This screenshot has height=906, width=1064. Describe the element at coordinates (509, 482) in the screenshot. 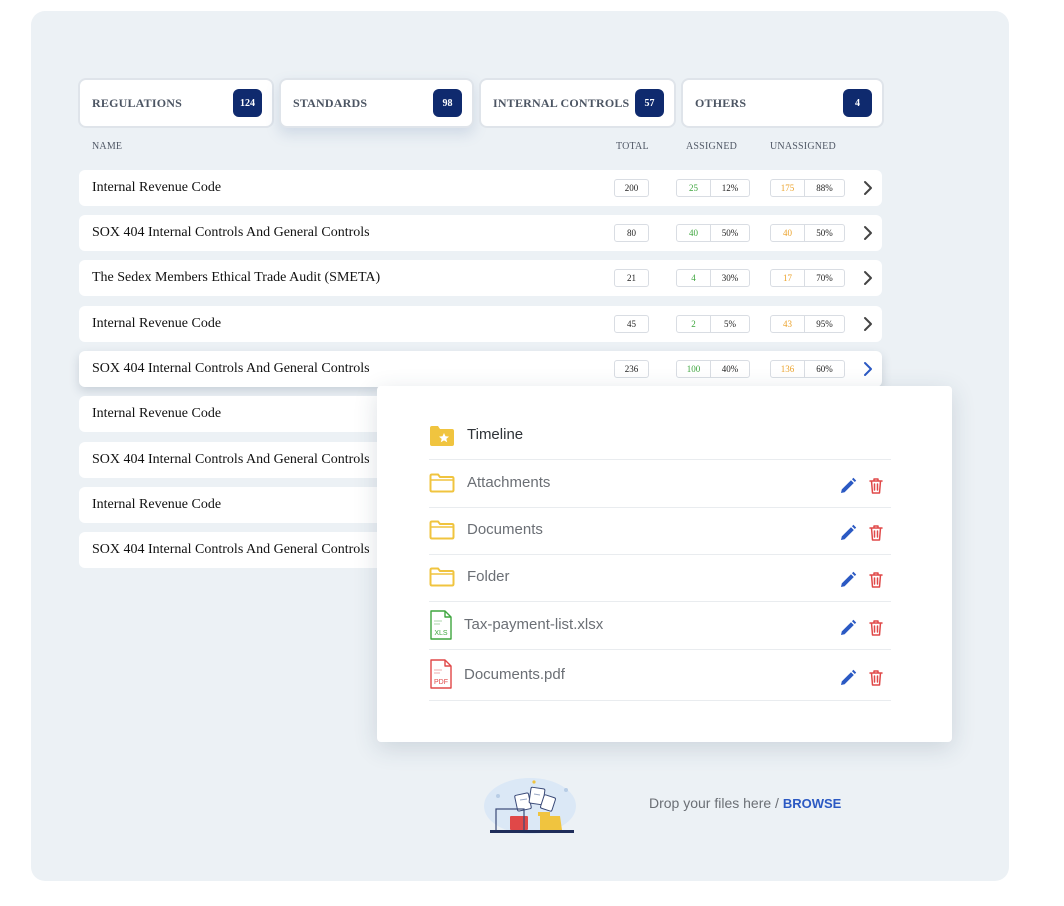

I see `file-name: Attachments` at that location.